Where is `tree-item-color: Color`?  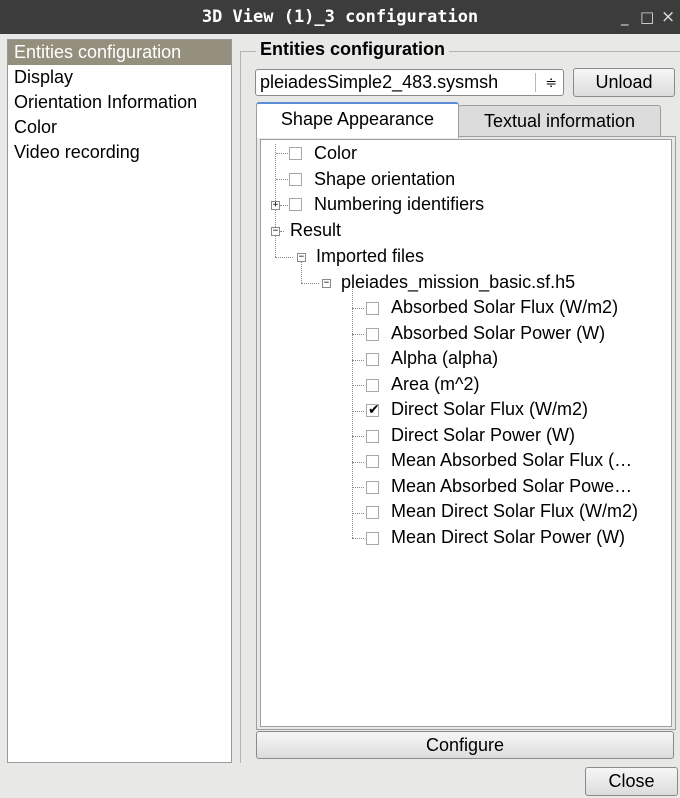 tree-item-color: Color is located at coordinates (323, 153).